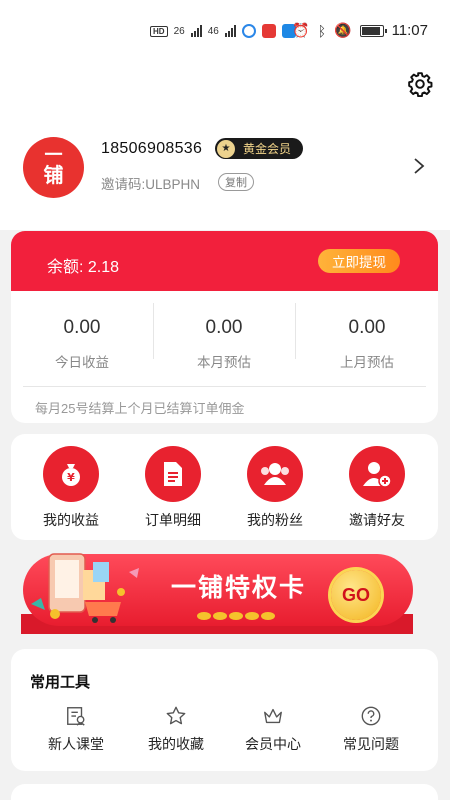  I want to click on menu-invite-friends: 邀请好友, so click(377, 488).